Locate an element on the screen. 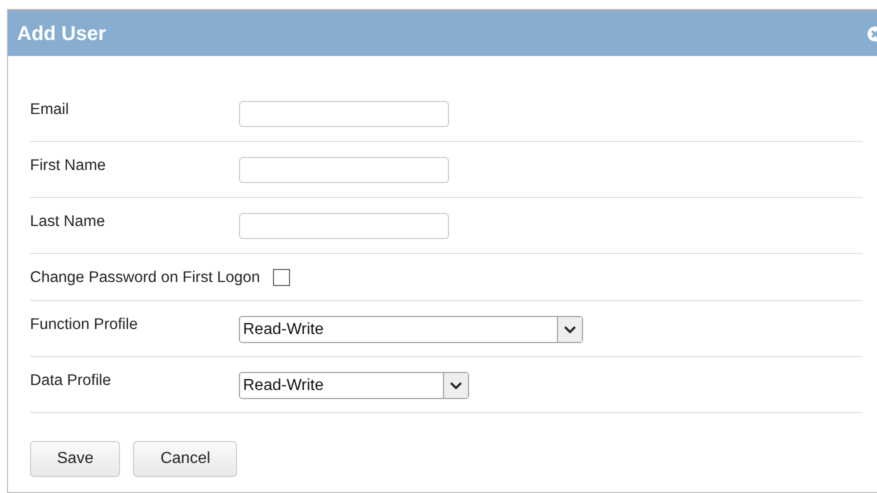  checkbox is located at coordinates (281, 277).